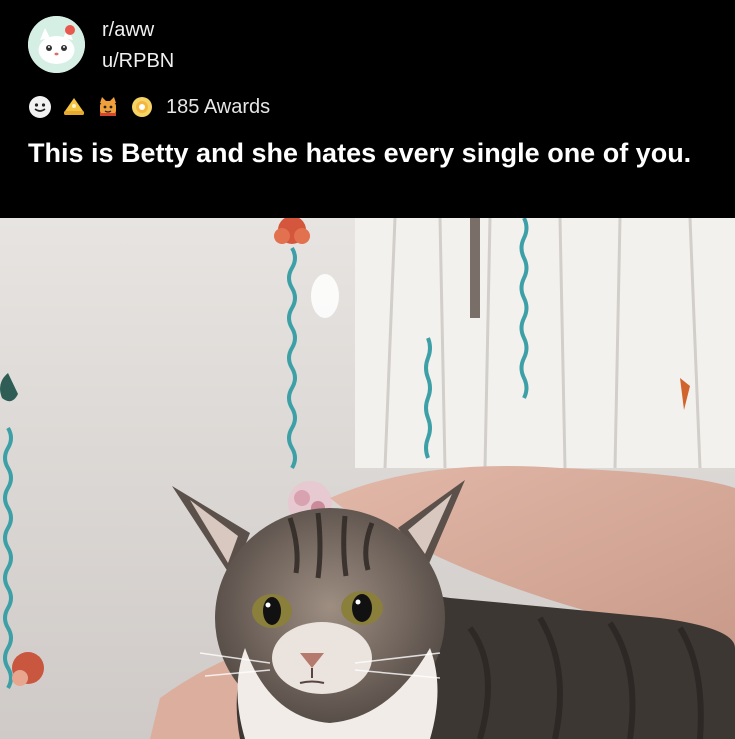 This screenshot has width=735, height=739. What do you see at coordinates (40, 107) in the screenshot?
I see `wholesome-award-icon` at bounding box center [40, 107].